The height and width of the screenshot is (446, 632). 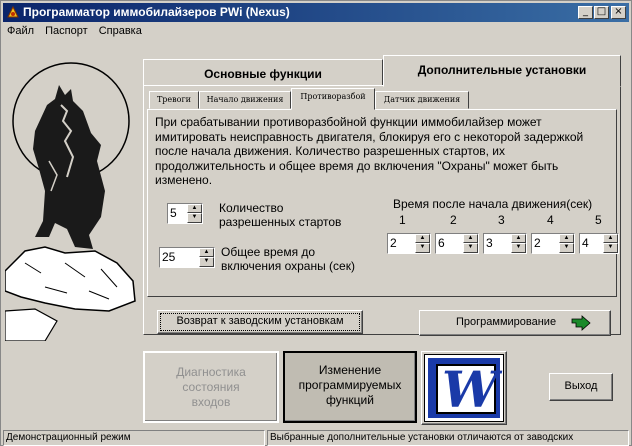 I want to click on col-header-3: 3, so click(x=501, y=220).